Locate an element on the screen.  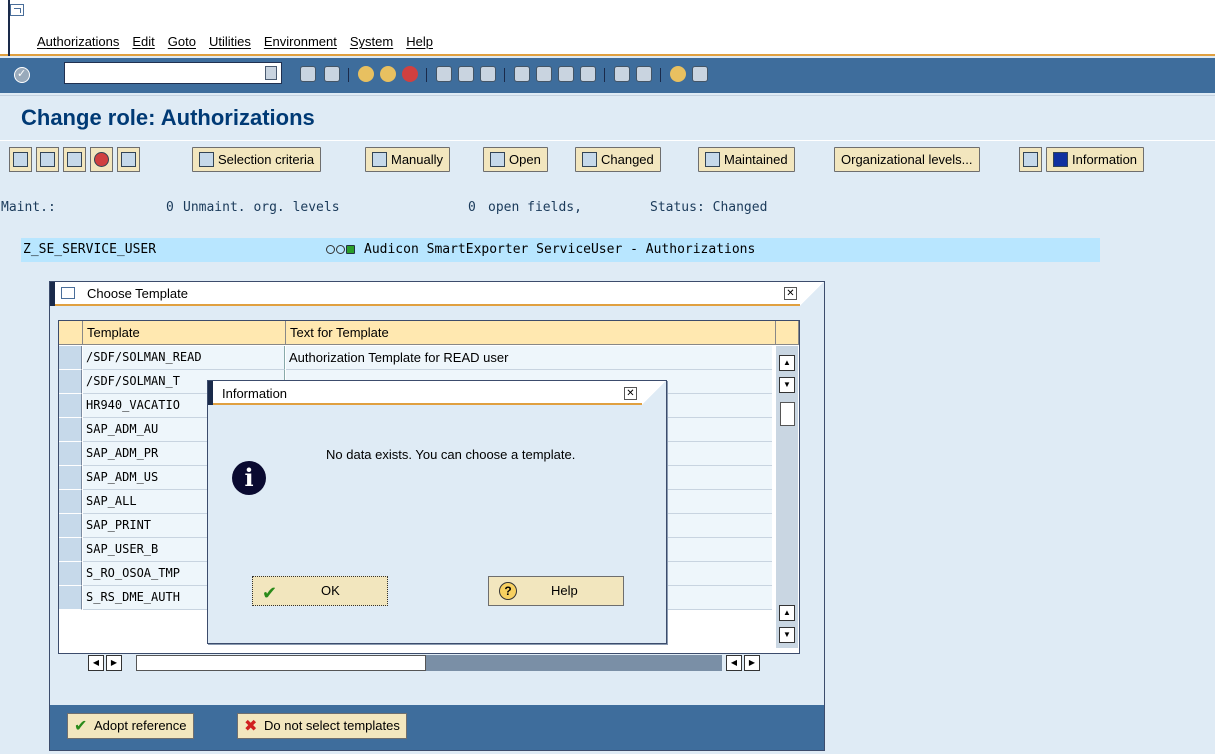
template-cell: /SDF/SOLMAN_READ is located at coordinates (184, 358).